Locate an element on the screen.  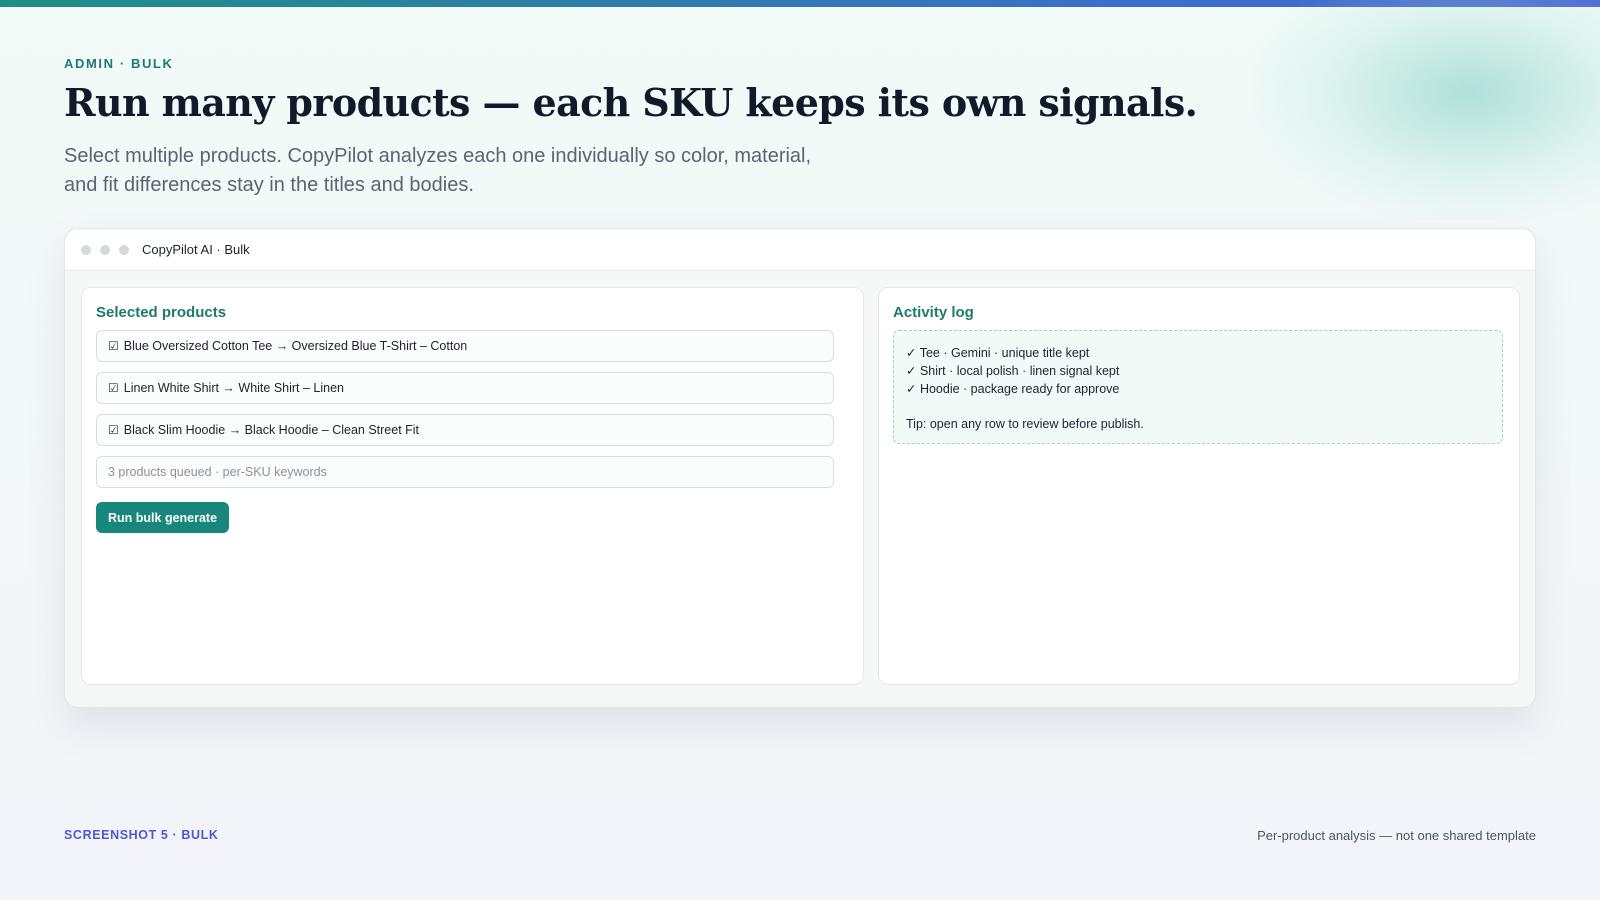
log-line: ✓ Tee · Gemini · unique title kept is located at coordinates (998, 353).